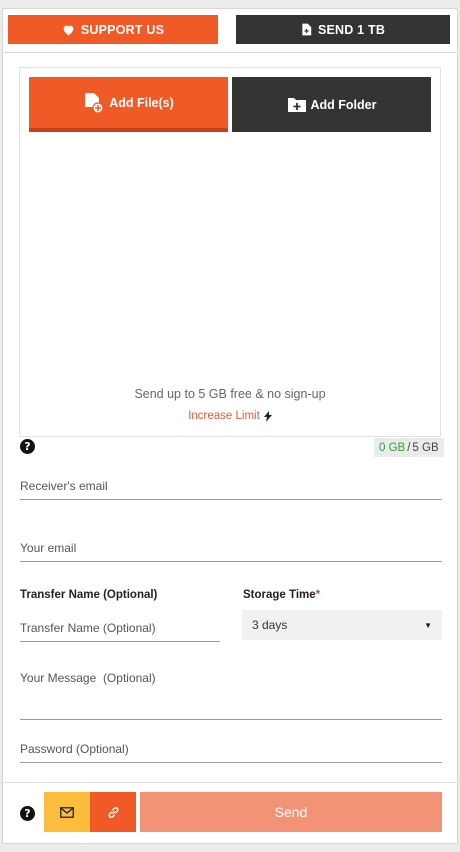 Image resolution: width=460 pixels, height=852 pixels. What do you see at coordinates (318, 595) in the screenshot?
I see `required-mark: *` at bounding box center [318, 595].